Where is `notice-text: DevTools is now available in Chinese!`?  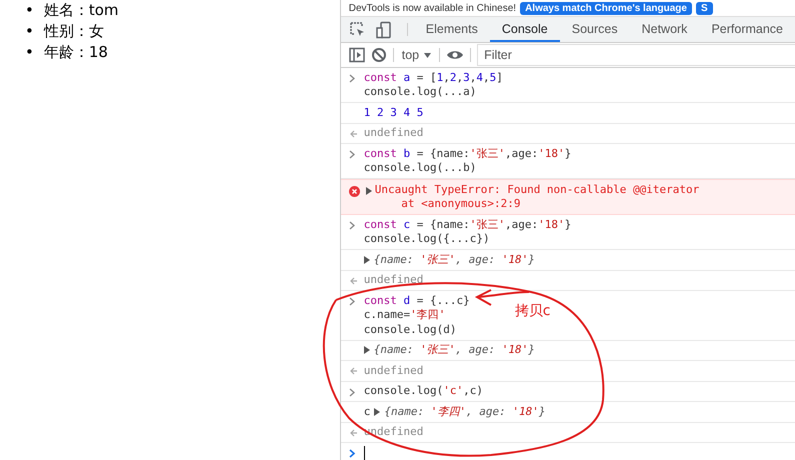 notice-text: DevTools is now available in Chinese! is located at coordinates (432, 8).